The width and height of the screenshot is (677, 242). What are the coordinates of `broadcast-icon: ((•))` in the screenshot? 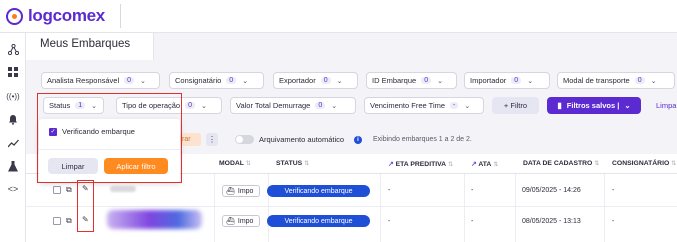 It's located at (13, 96).